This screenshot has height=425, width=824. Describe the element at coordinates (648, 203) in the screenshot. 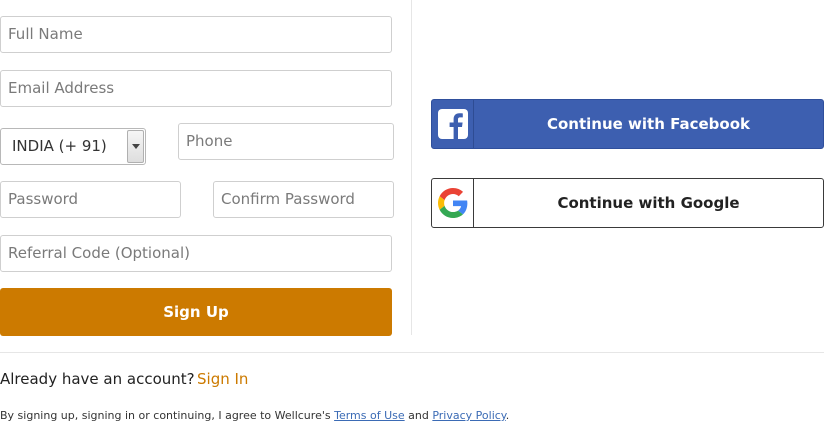

I see `google-button-label: Continue with Google` at that location.